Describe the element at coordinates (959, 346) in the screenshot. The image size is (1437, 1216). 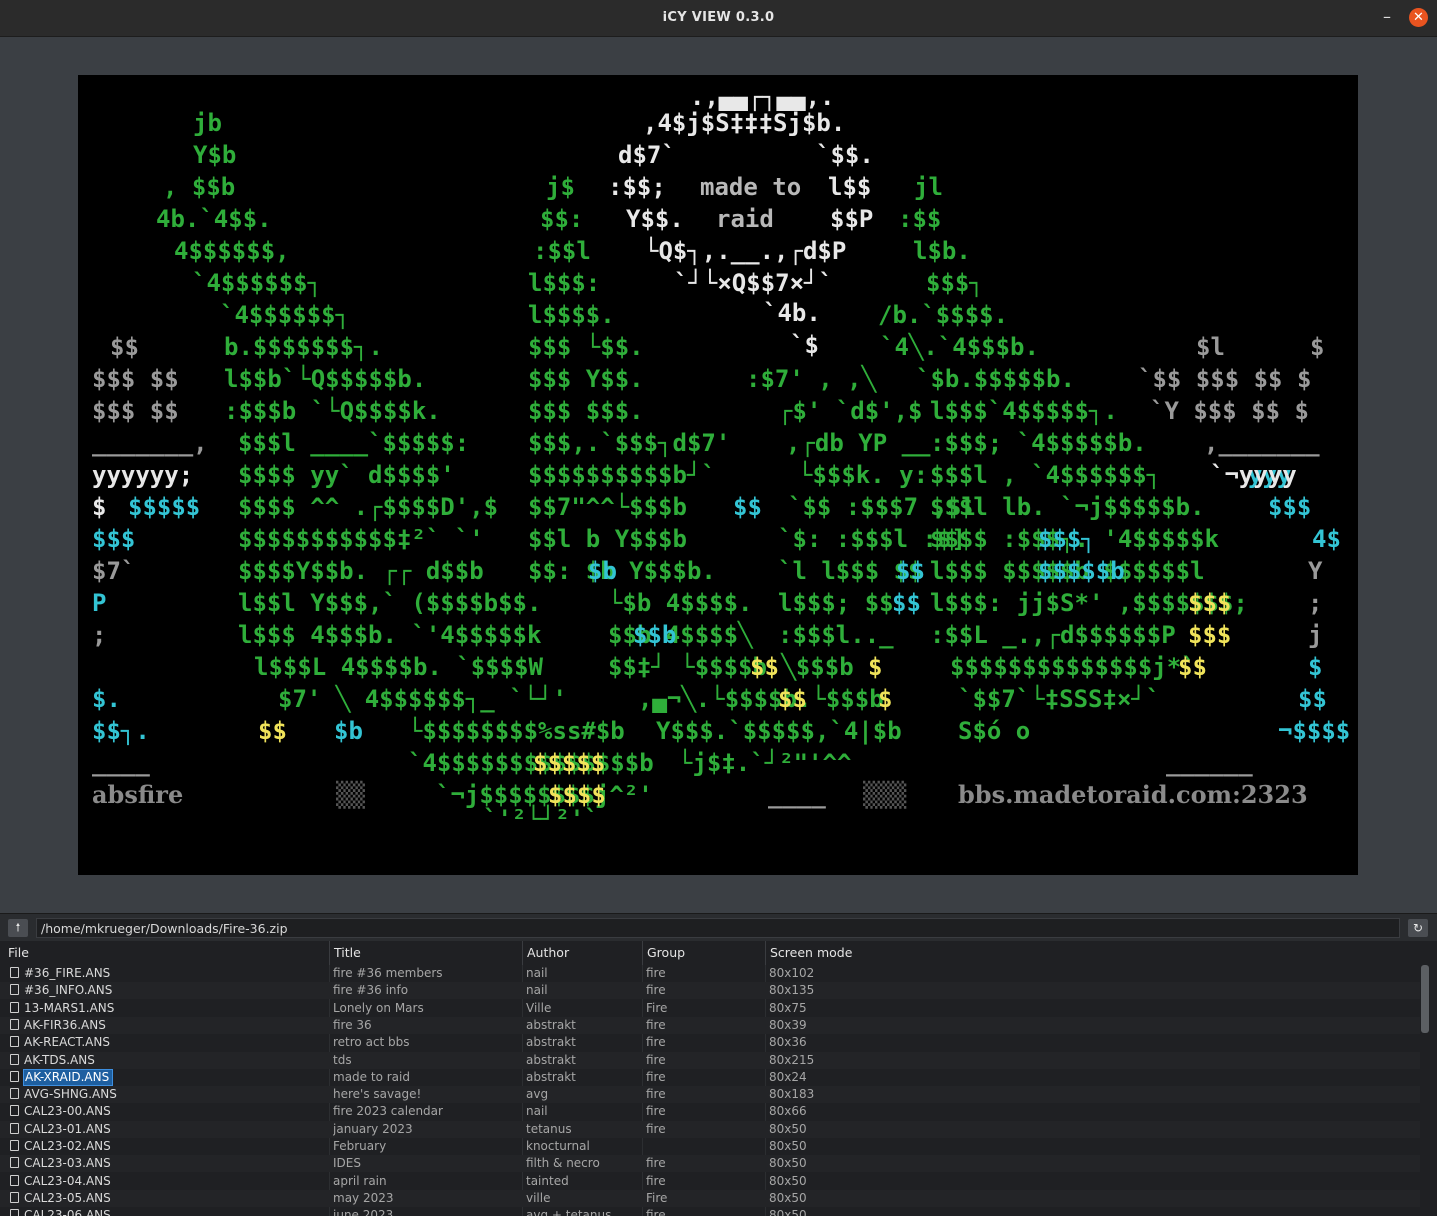
I see `svg-text: `4╲.`4$$$b.` at that location.